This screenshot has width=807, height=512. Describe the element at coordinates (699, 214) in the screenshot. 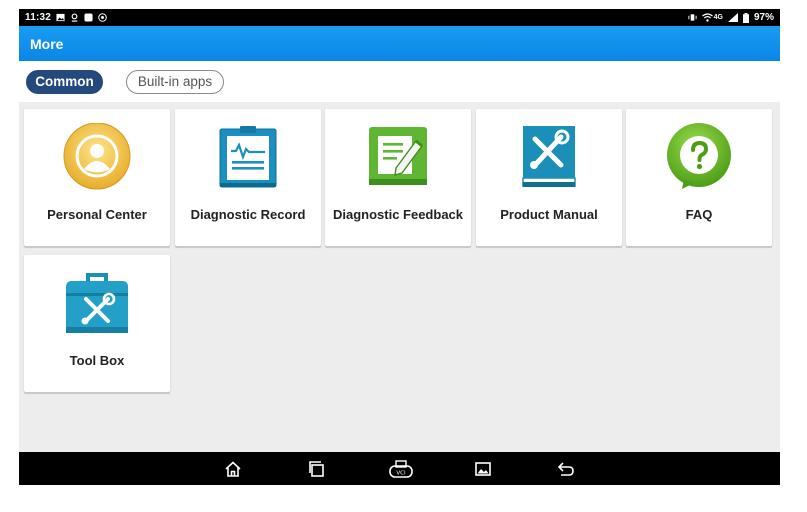

I see `item-label: FAQ` at that location.